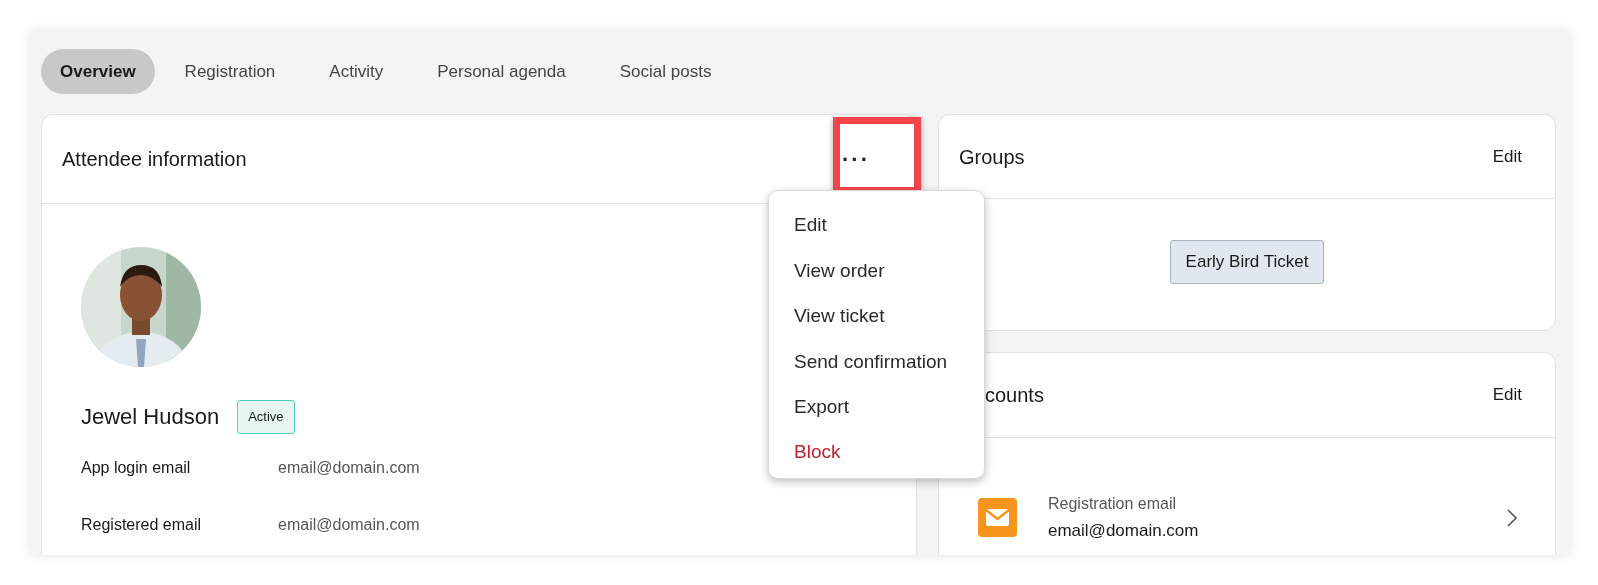  What do you see at coordinates (876, 407) in the screenshot?
I see `menu-item: Export` at bounding box center [876, 407].